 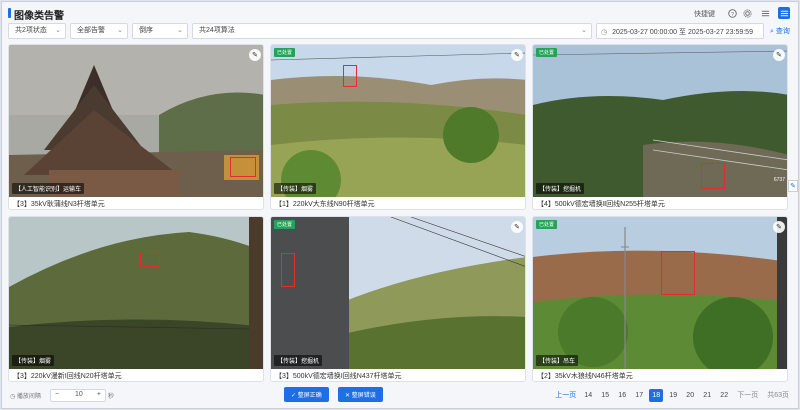 I want to click on status-select-value: 共2项状态, so click(x=31, y=30).